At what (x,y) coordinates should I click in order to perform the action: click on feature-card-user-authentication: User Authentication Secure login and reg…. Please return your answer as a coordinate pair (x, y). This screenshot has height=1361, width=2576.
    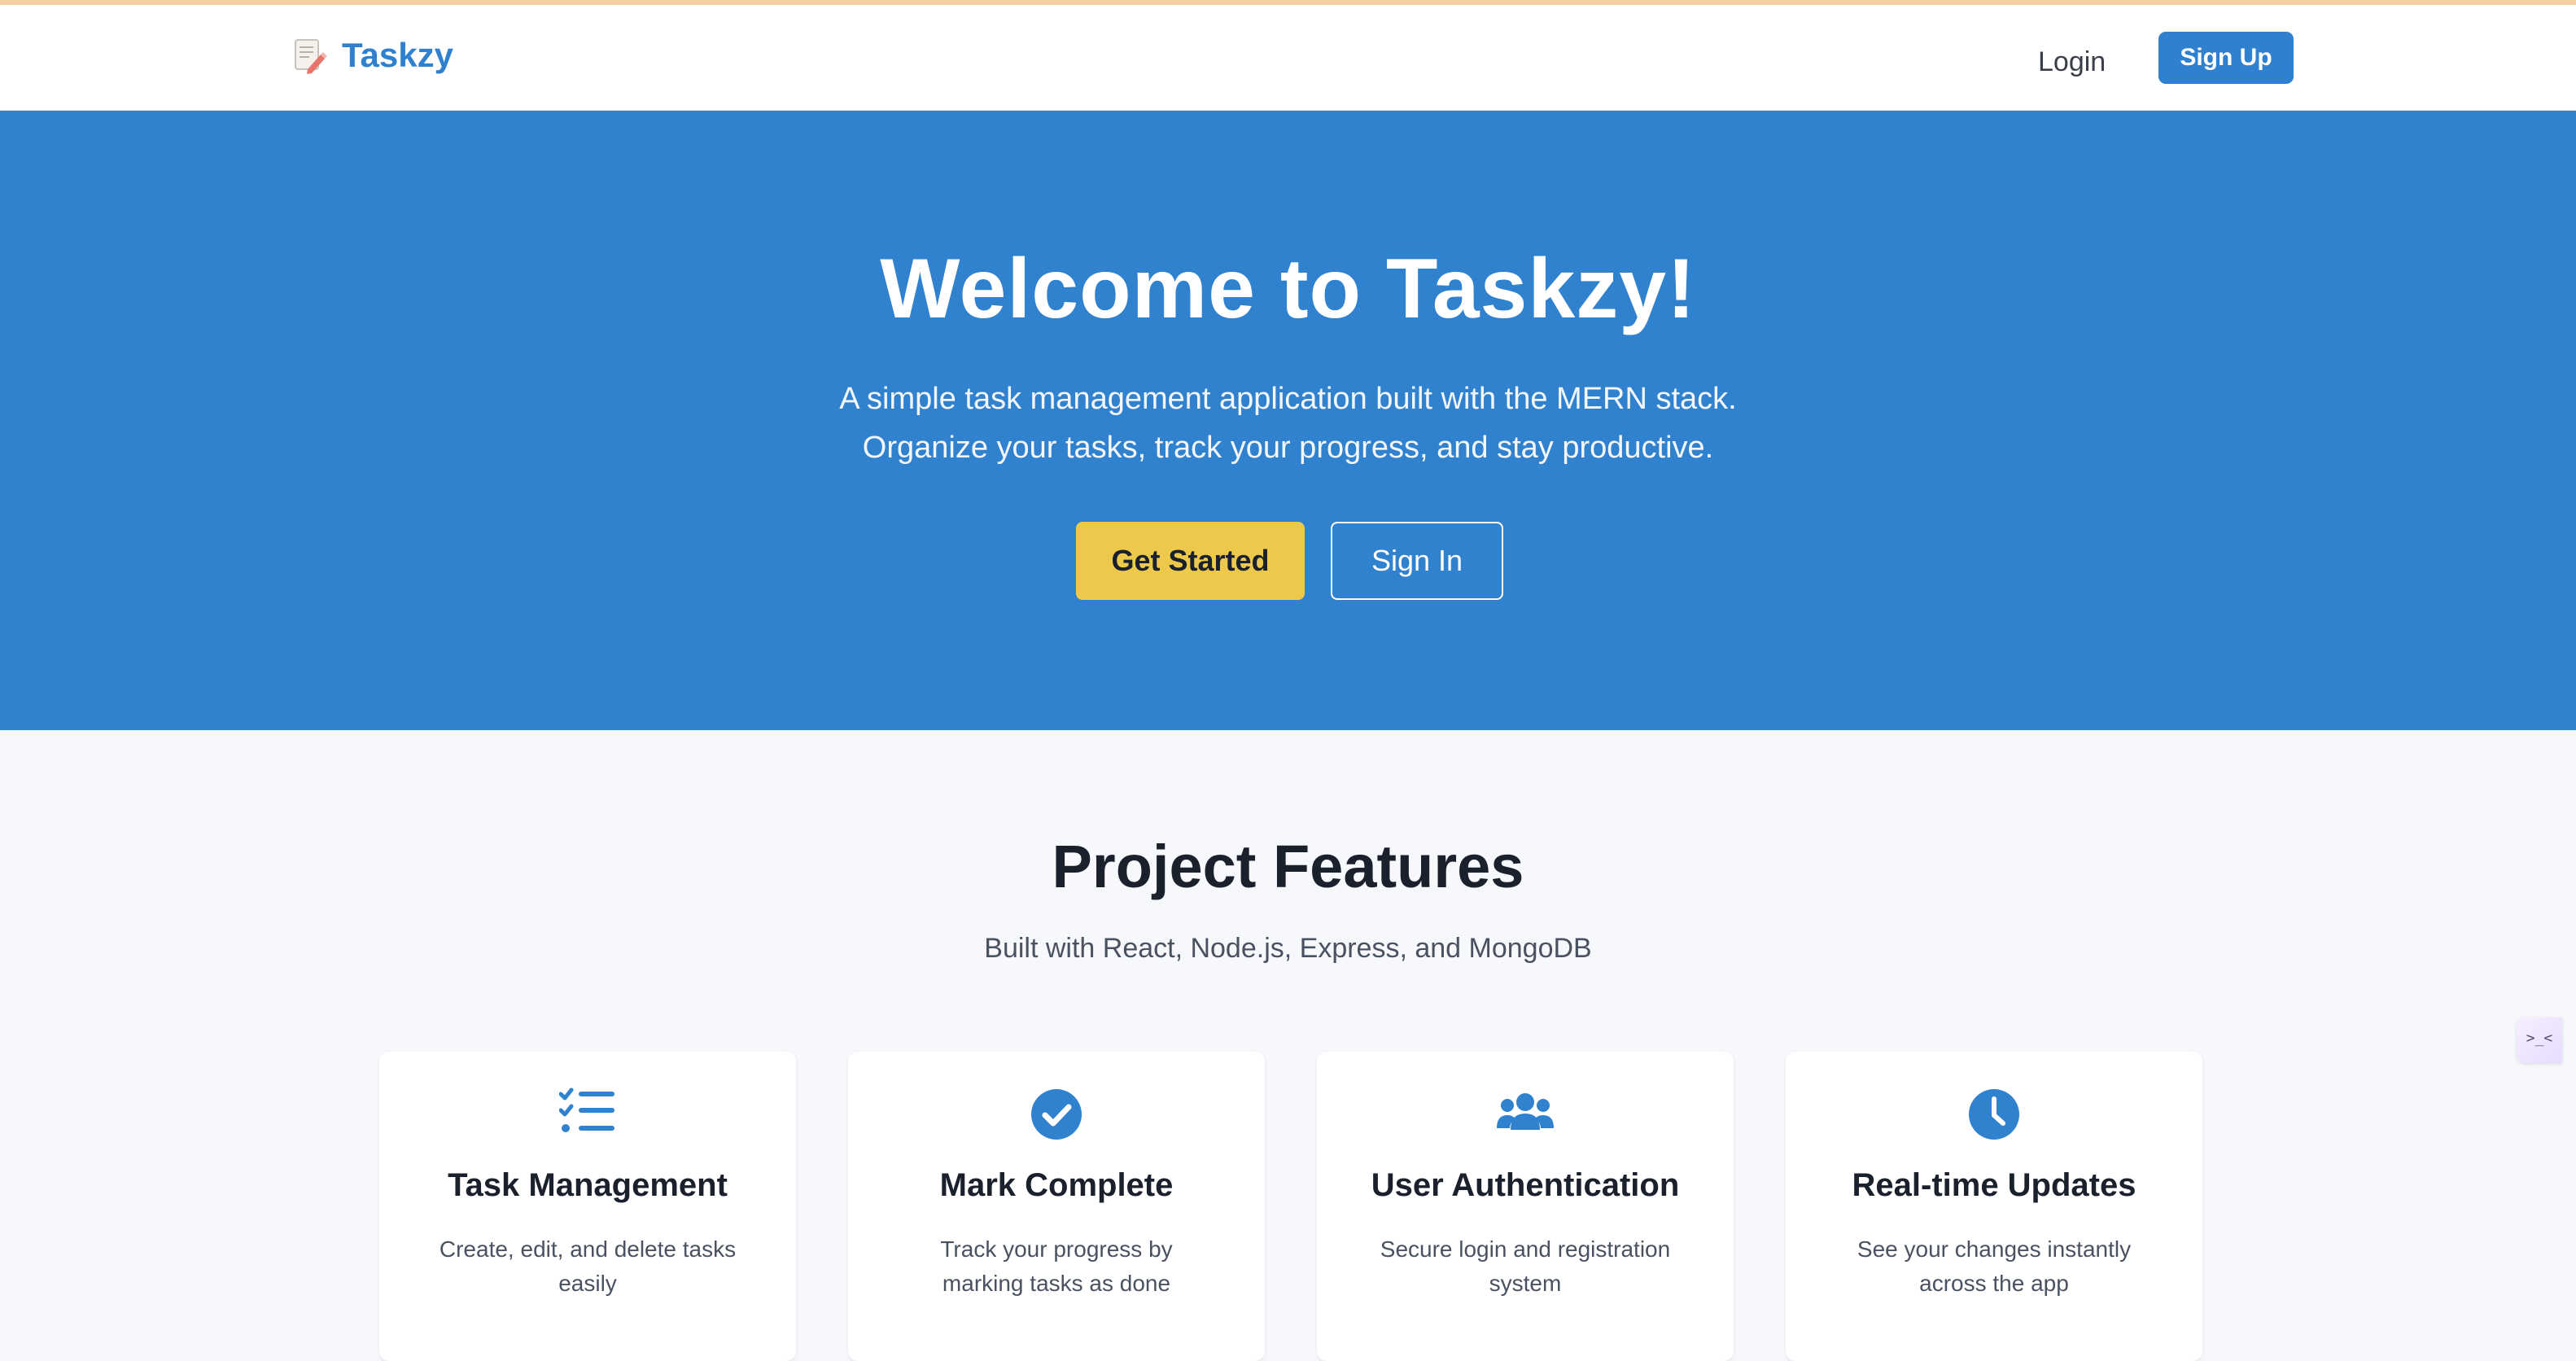
    Looking at the image, I should click on (1525, 1206).